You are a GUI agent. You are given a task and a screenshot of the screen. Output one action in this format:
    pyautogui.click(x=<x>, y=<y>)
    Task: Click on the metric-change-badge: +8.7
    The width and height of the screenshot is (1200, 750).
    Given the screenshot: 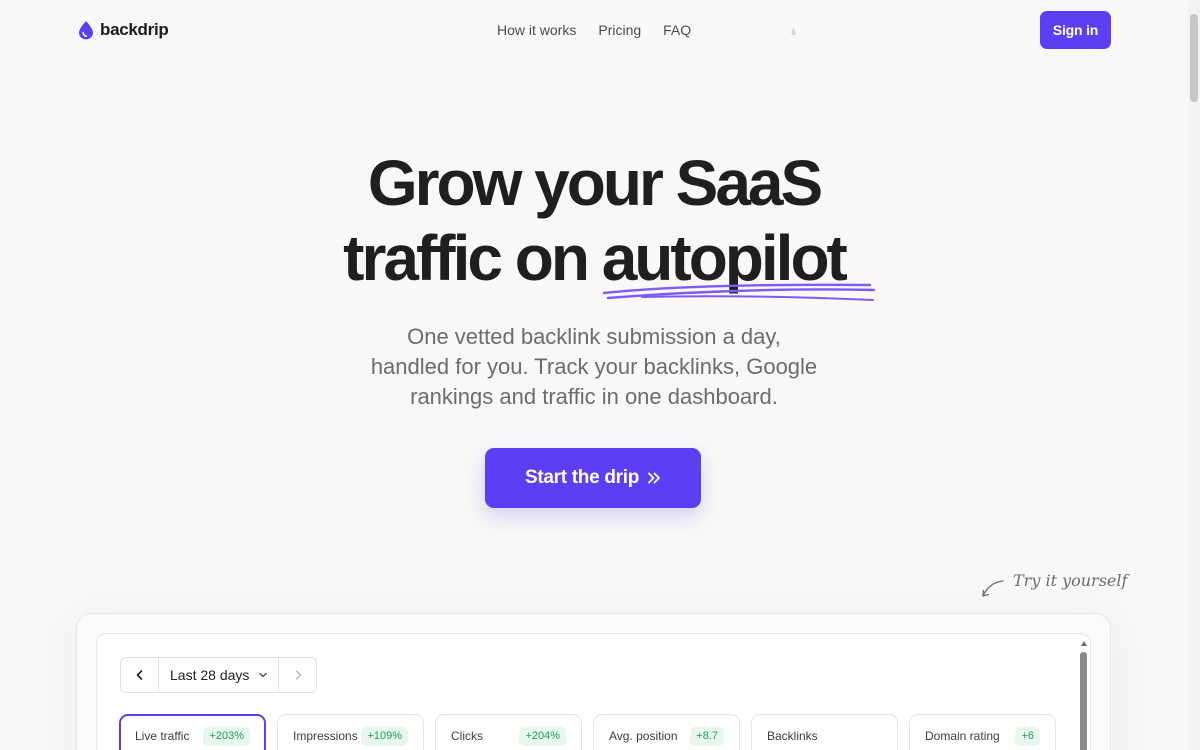 What is the action you would take?
    pyautogui.click(x=707, y=736)
    